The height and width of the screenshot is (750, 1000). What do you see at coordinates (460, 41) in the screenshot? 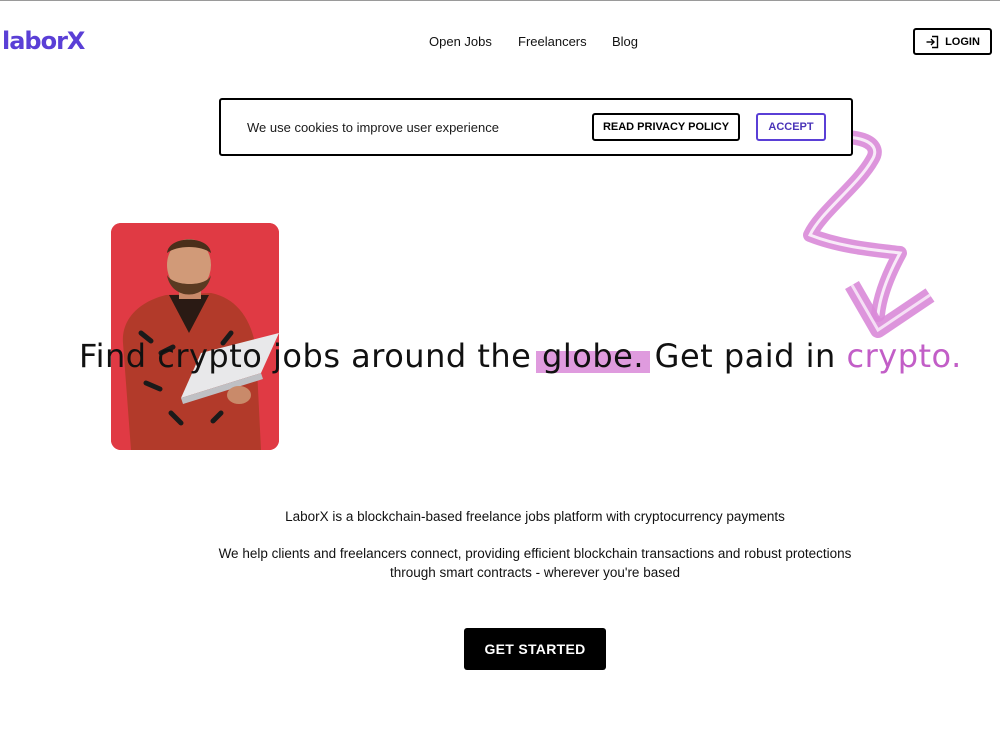
I see `nav-open-jobs: Open Jobs` at bounding box center [460, 41].